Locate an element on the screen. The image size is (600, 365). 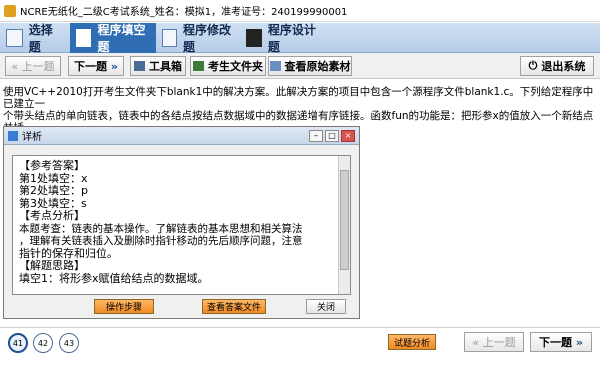
window-titlebar: NCRE无纸化_二级C考试系统_姓名：模拟1，准考证号：240199990001 is located at coordinates (300, 11).